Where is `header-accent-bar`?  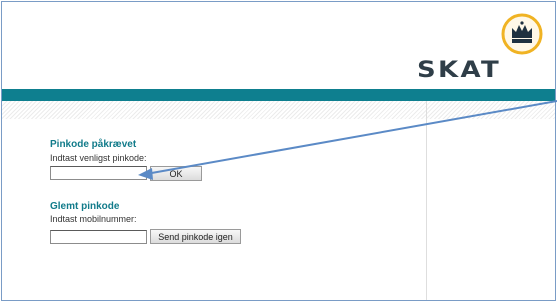 header-accent-bar is located at coordinates (278, 95).